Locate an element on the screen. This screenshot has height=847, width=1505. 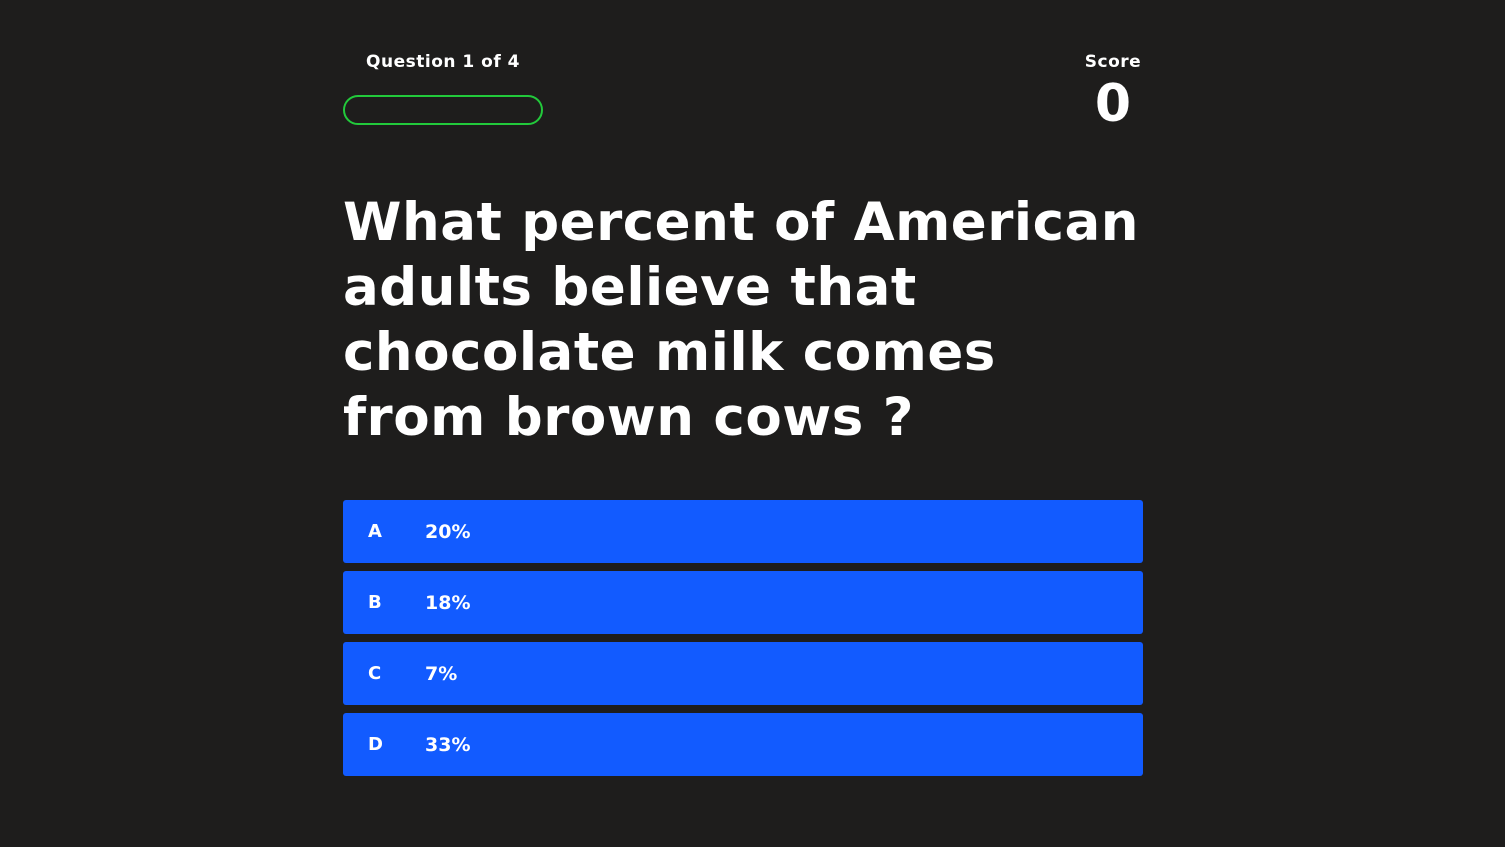
score-block: Score 0 is located at coordinates (1113, 90).